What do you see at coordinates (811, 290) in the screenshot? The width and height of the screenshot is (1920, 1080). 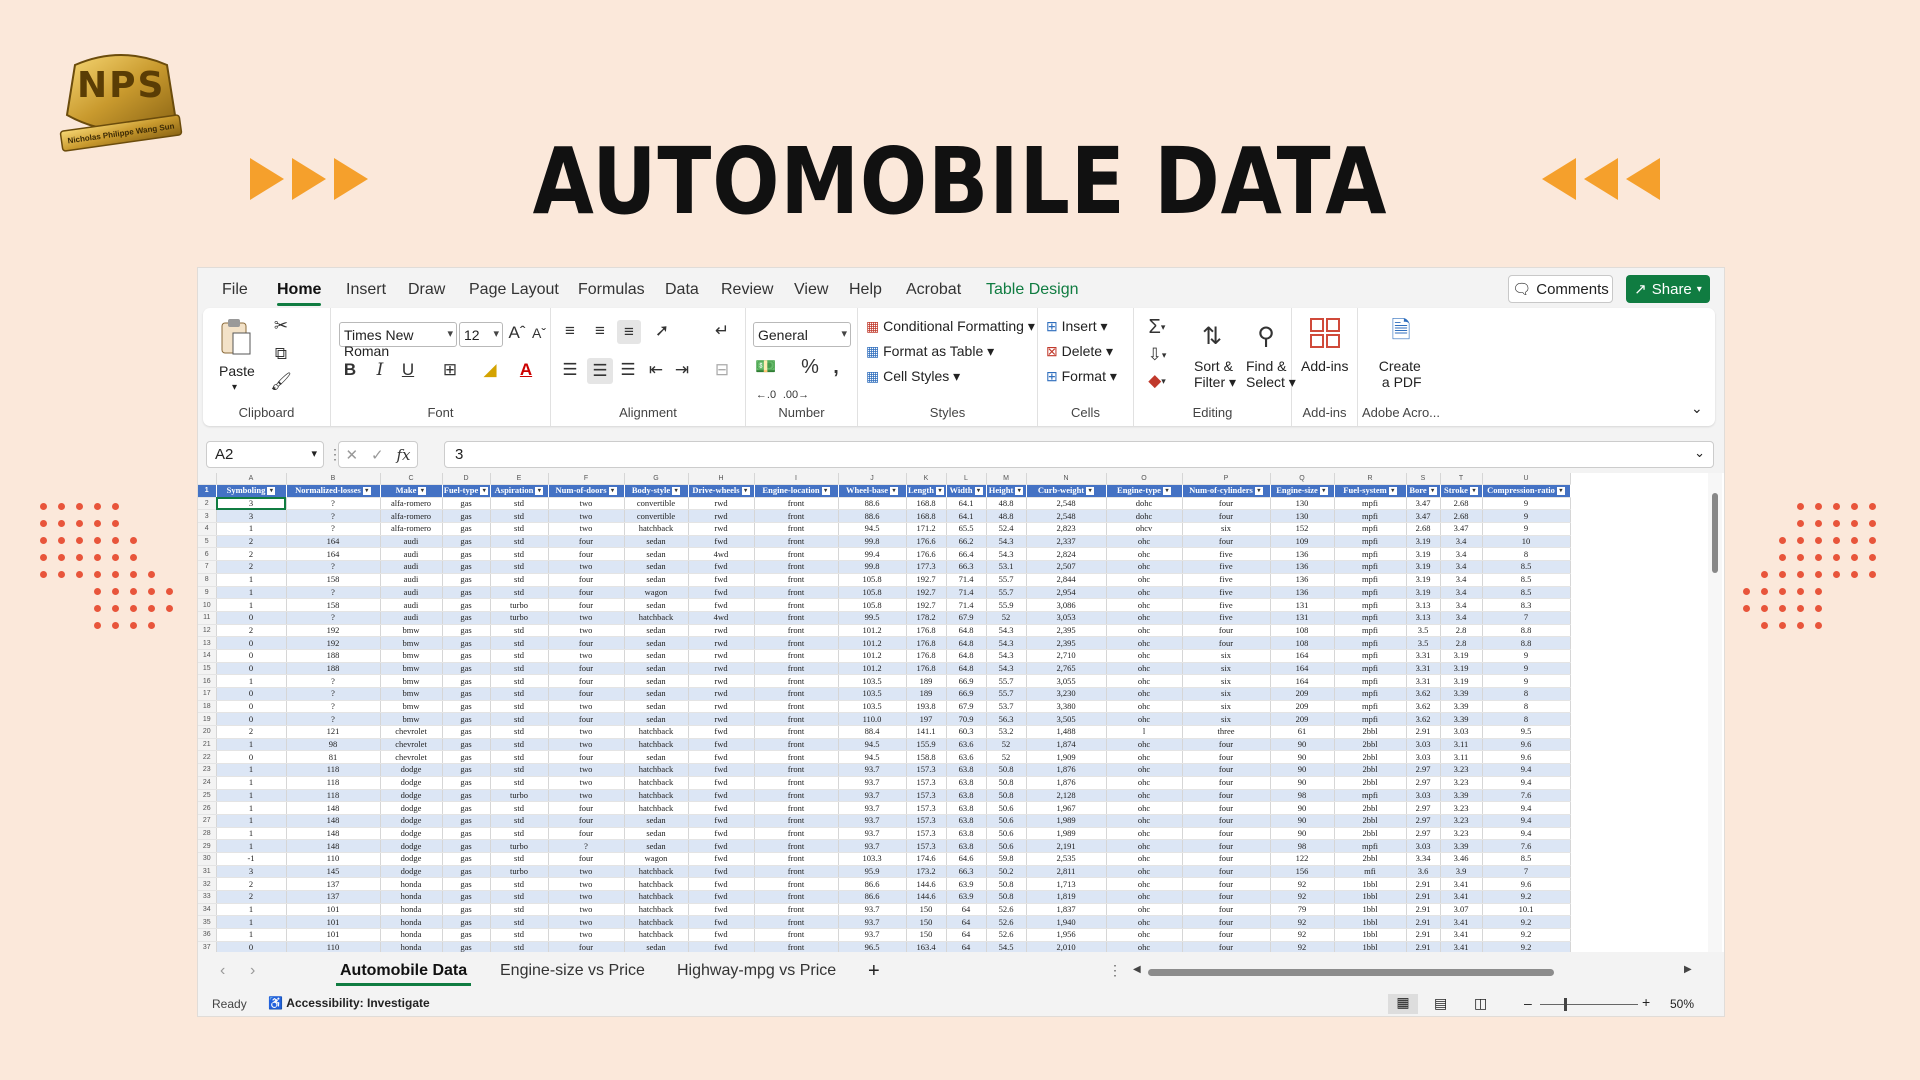 I see `tab-view: View` at bounding box center [811, 290].